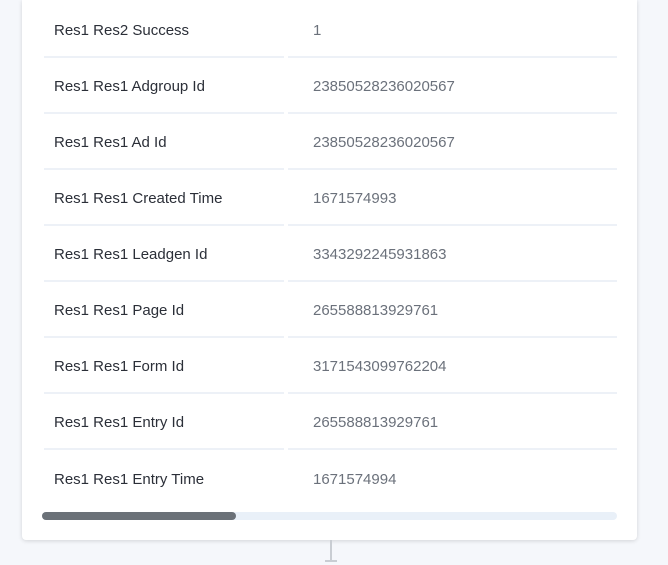 The image size is (668, 565). Describe the element at coordinates (329, 516) in the screenshot. I see `horizontal-scrollbar` at that location.